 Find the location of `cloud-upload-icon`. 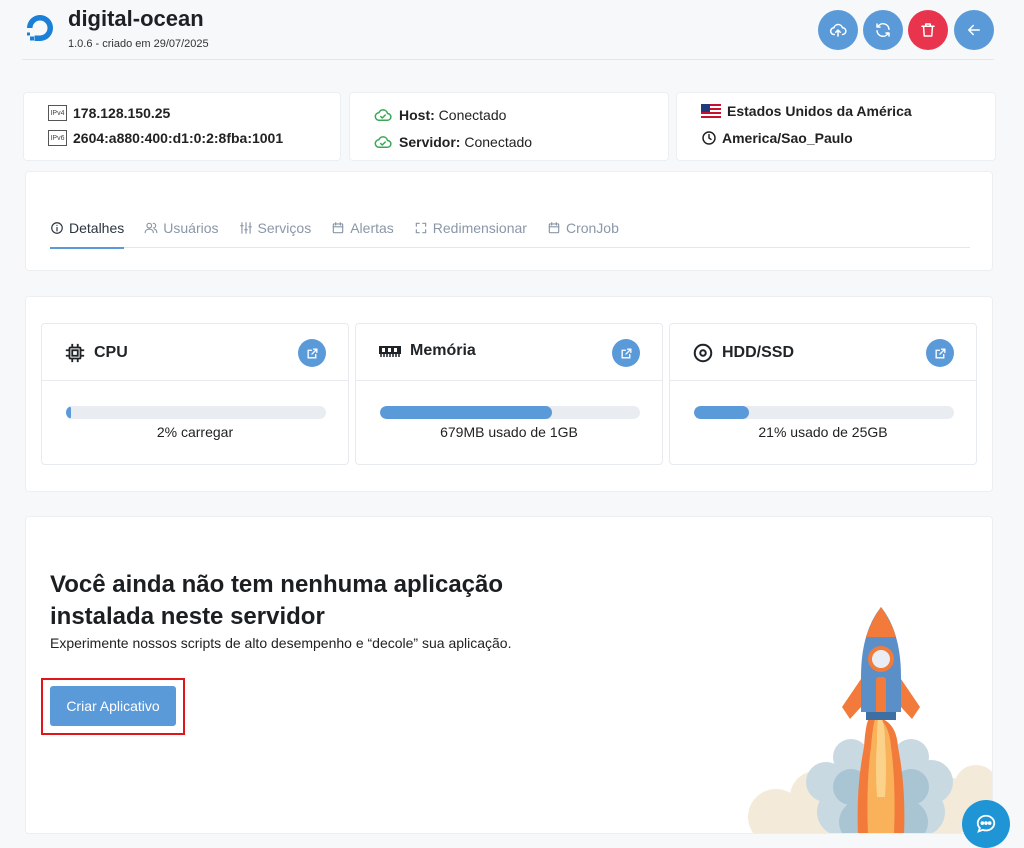

cloud-upload-icon is located at coordinates (838, 30).